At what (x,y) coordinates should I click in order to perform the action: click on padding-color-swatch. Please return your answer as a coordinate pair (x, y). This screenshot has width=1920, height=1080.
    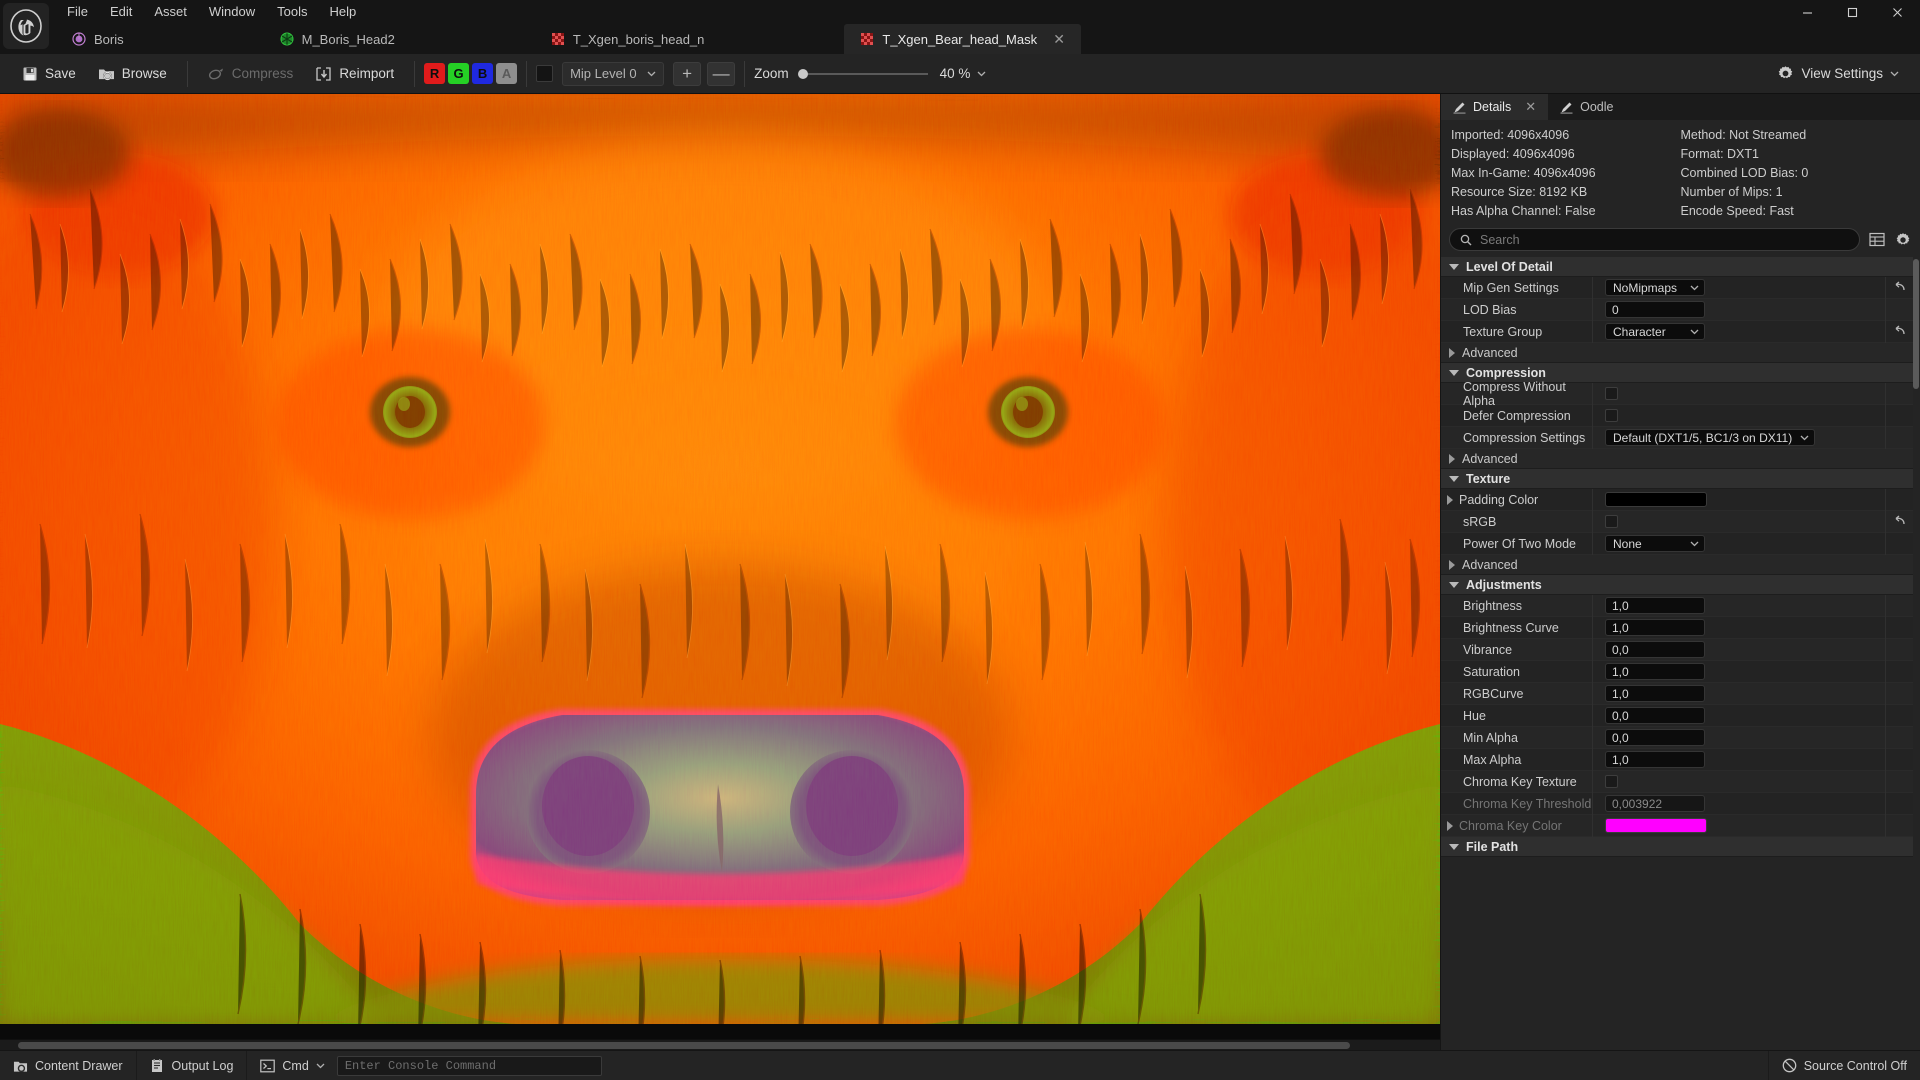
    Looking at the image, I should click on (1656, 499).